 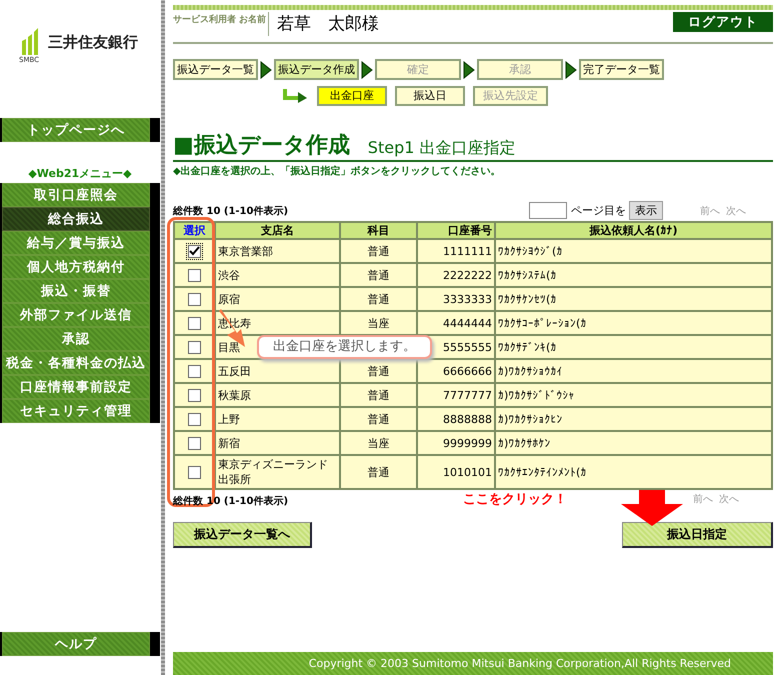 What do you see at coordinates (697, 535) in the screenshot?
I see `next-button: 振込日指定` at bounding box center [697, 535].